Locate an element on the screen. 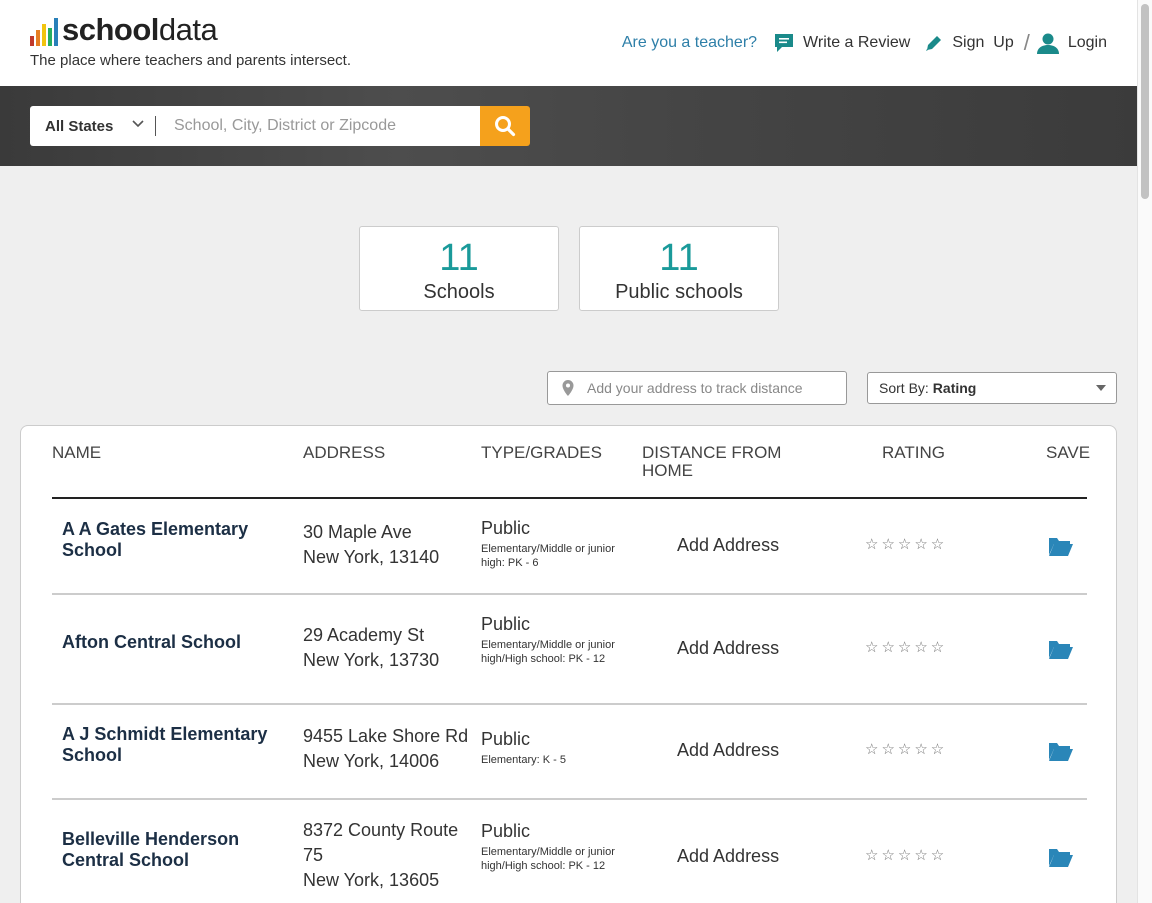 This screenshot has height=903, width=1152. state-select: All States is located at coordinates (93, 126).